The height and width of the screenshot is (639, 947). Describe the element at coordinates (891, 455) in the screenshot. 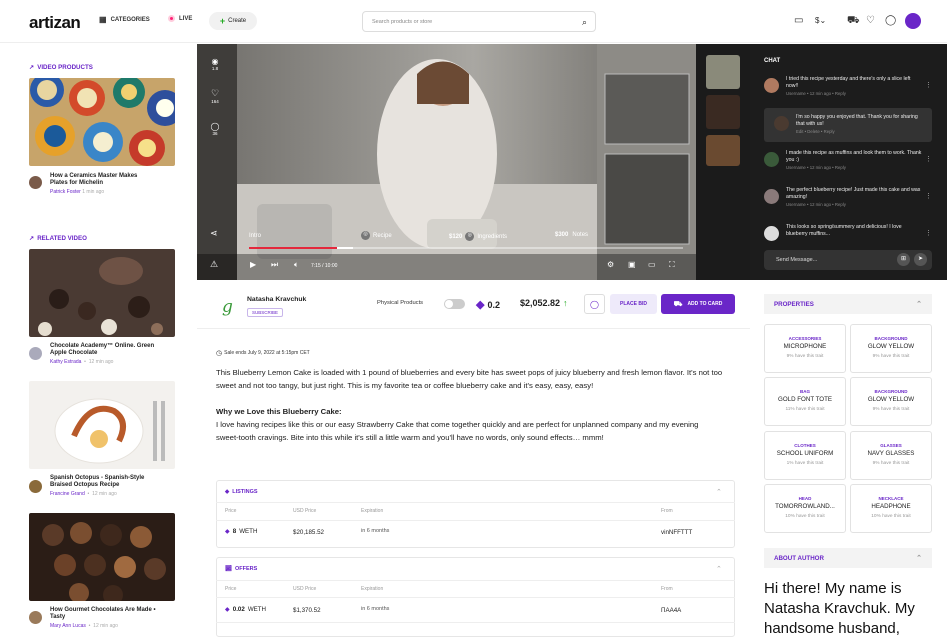

I see `property-card: GLASSES NAVY GLASSES 9% have this trait` at that location.